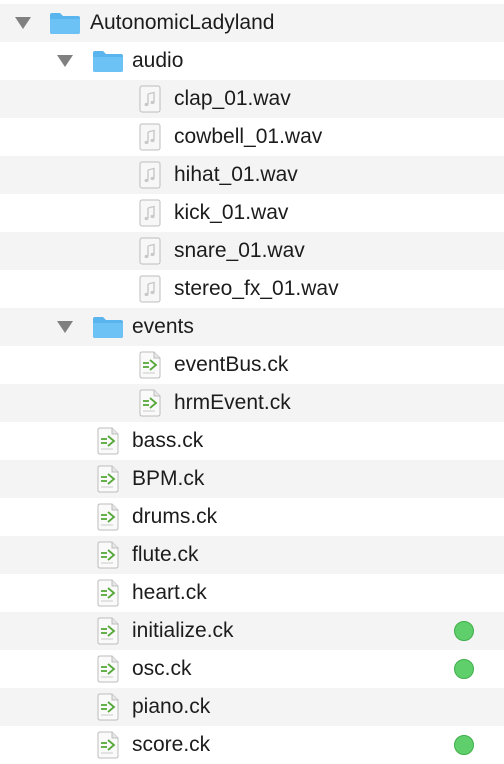 The height and width of the screenshot is (764, 504). Describe the element at coordinates (248, 136) in the screenshot. I see `file-name: cowbell_01.wav` at that location.